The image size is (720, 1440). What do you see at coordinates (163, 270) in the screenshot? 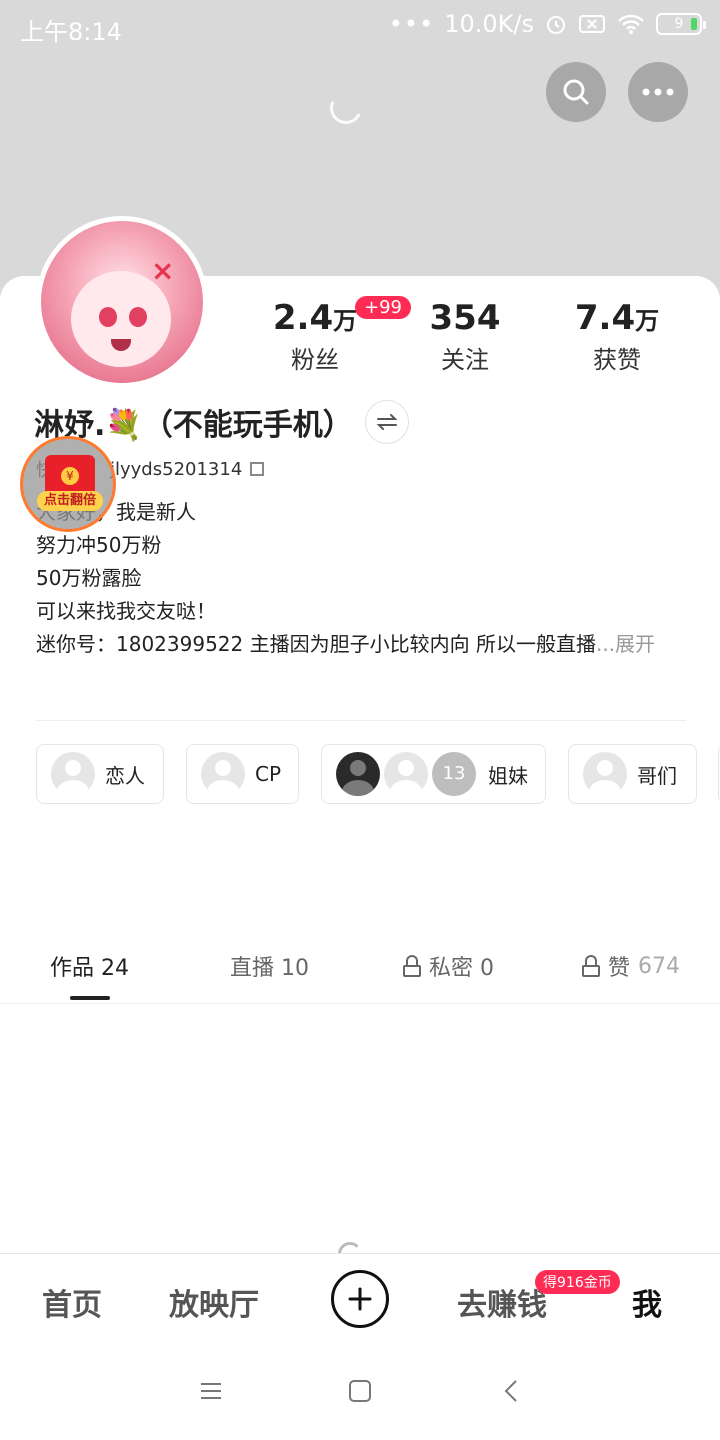
I see `hair-ribbon-icon: ×` at bounding box center [163, 270].